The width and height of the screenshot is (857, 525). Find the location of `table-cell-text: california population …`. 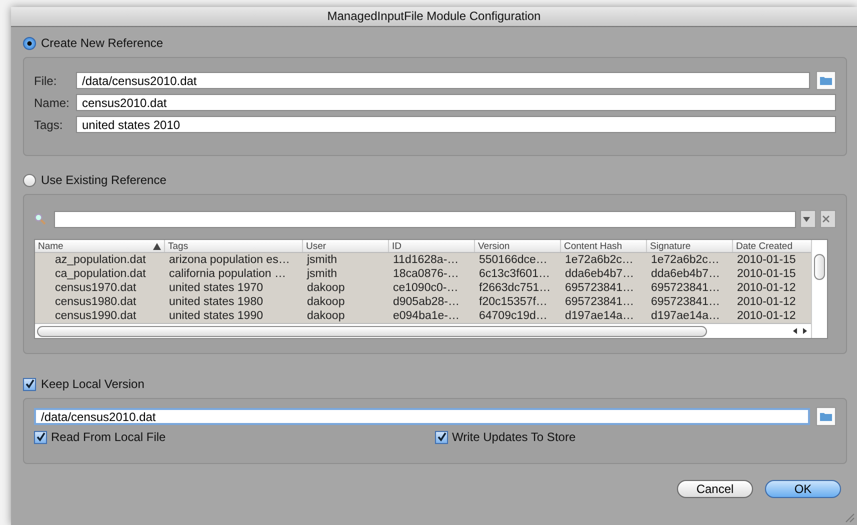

table-cell-text: california population … is located at coordinates (227, 274).